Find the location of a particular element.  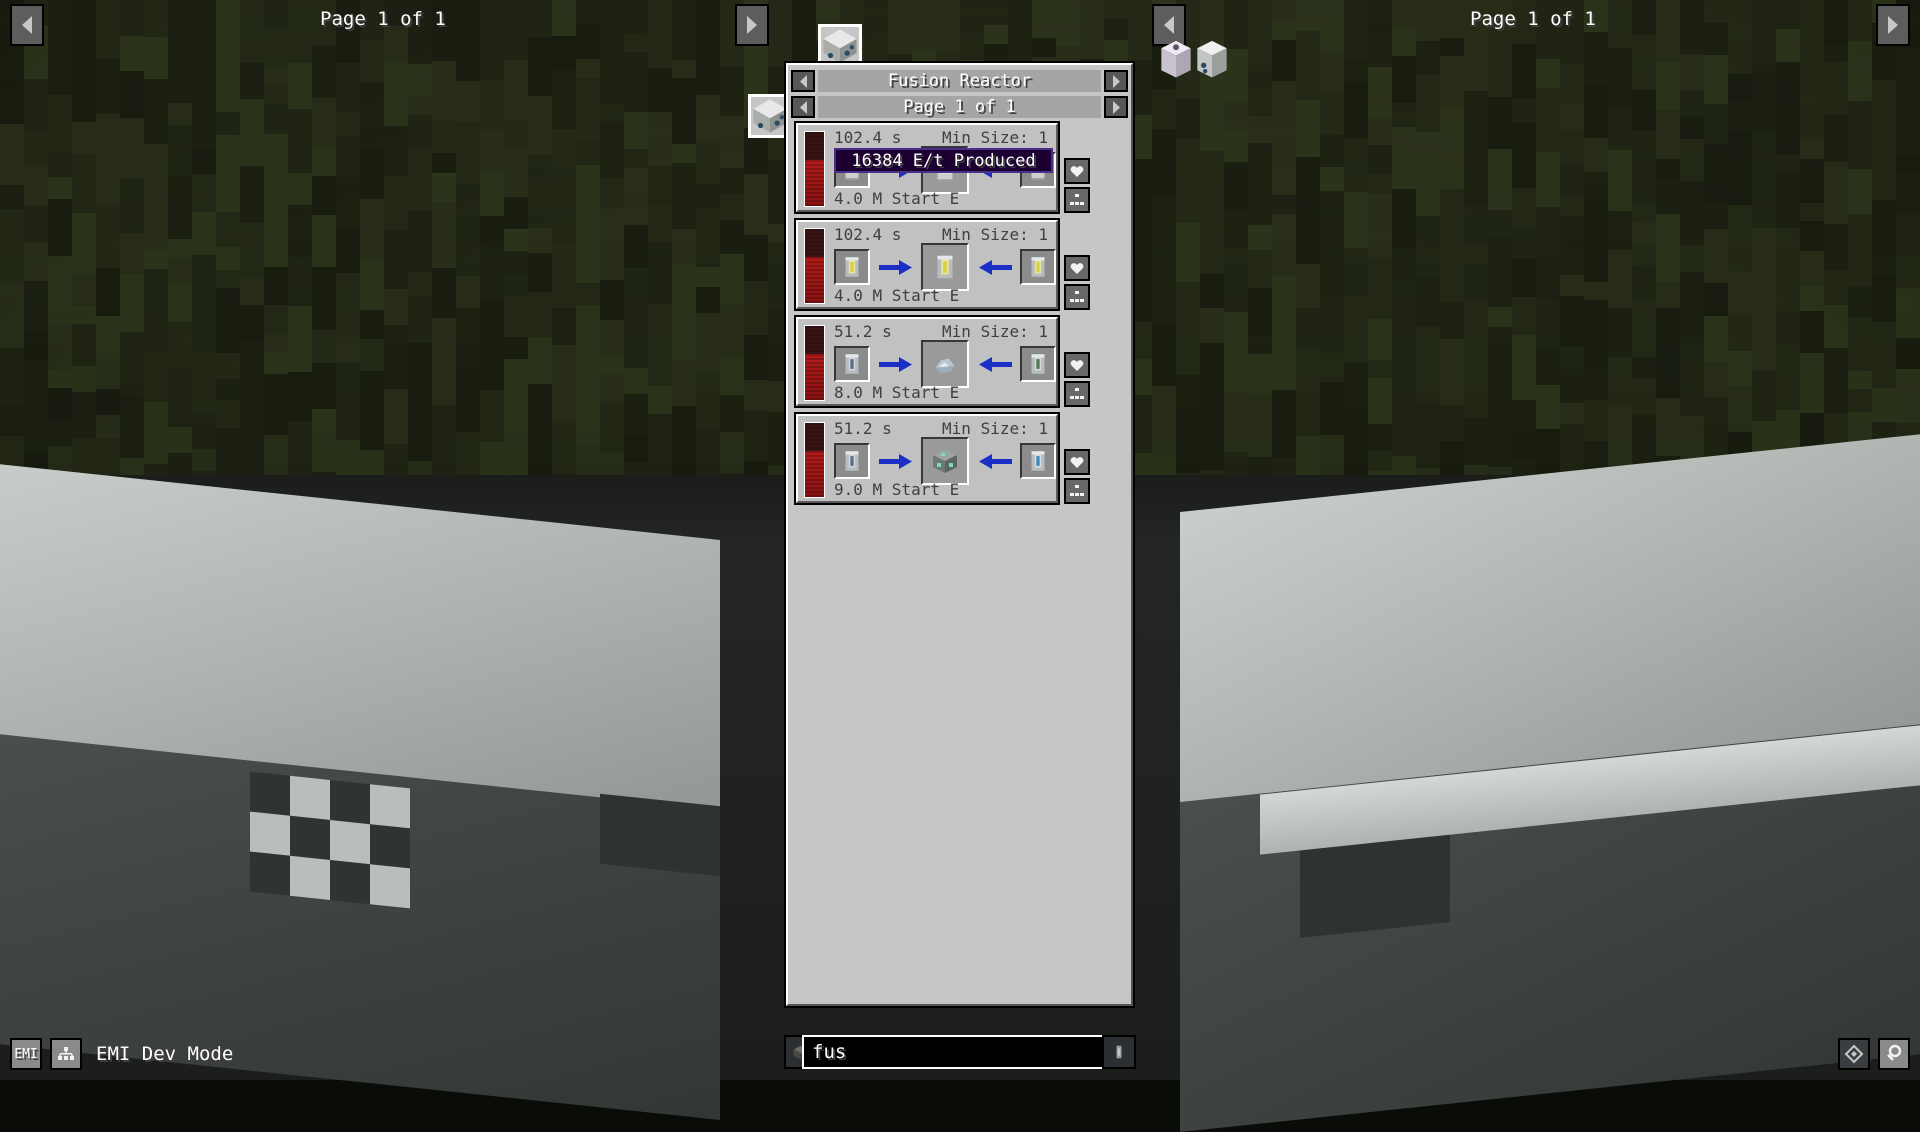

search-toggle-button is located at coordinates (1894, 1054).